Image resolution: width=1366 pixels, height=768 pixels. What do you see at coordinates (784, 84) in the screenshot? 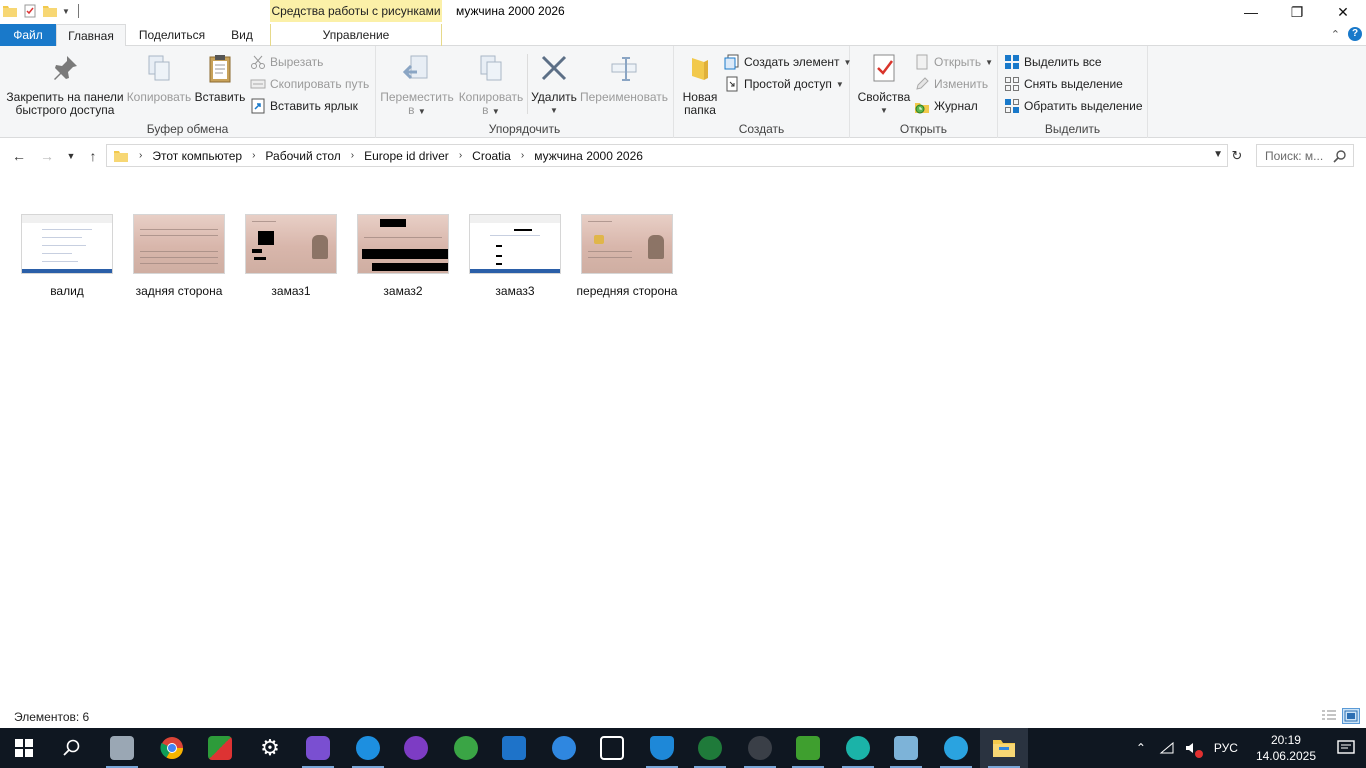
I see `easy-access-button: Простой доступ ▼` at bounding box center [784, 84].